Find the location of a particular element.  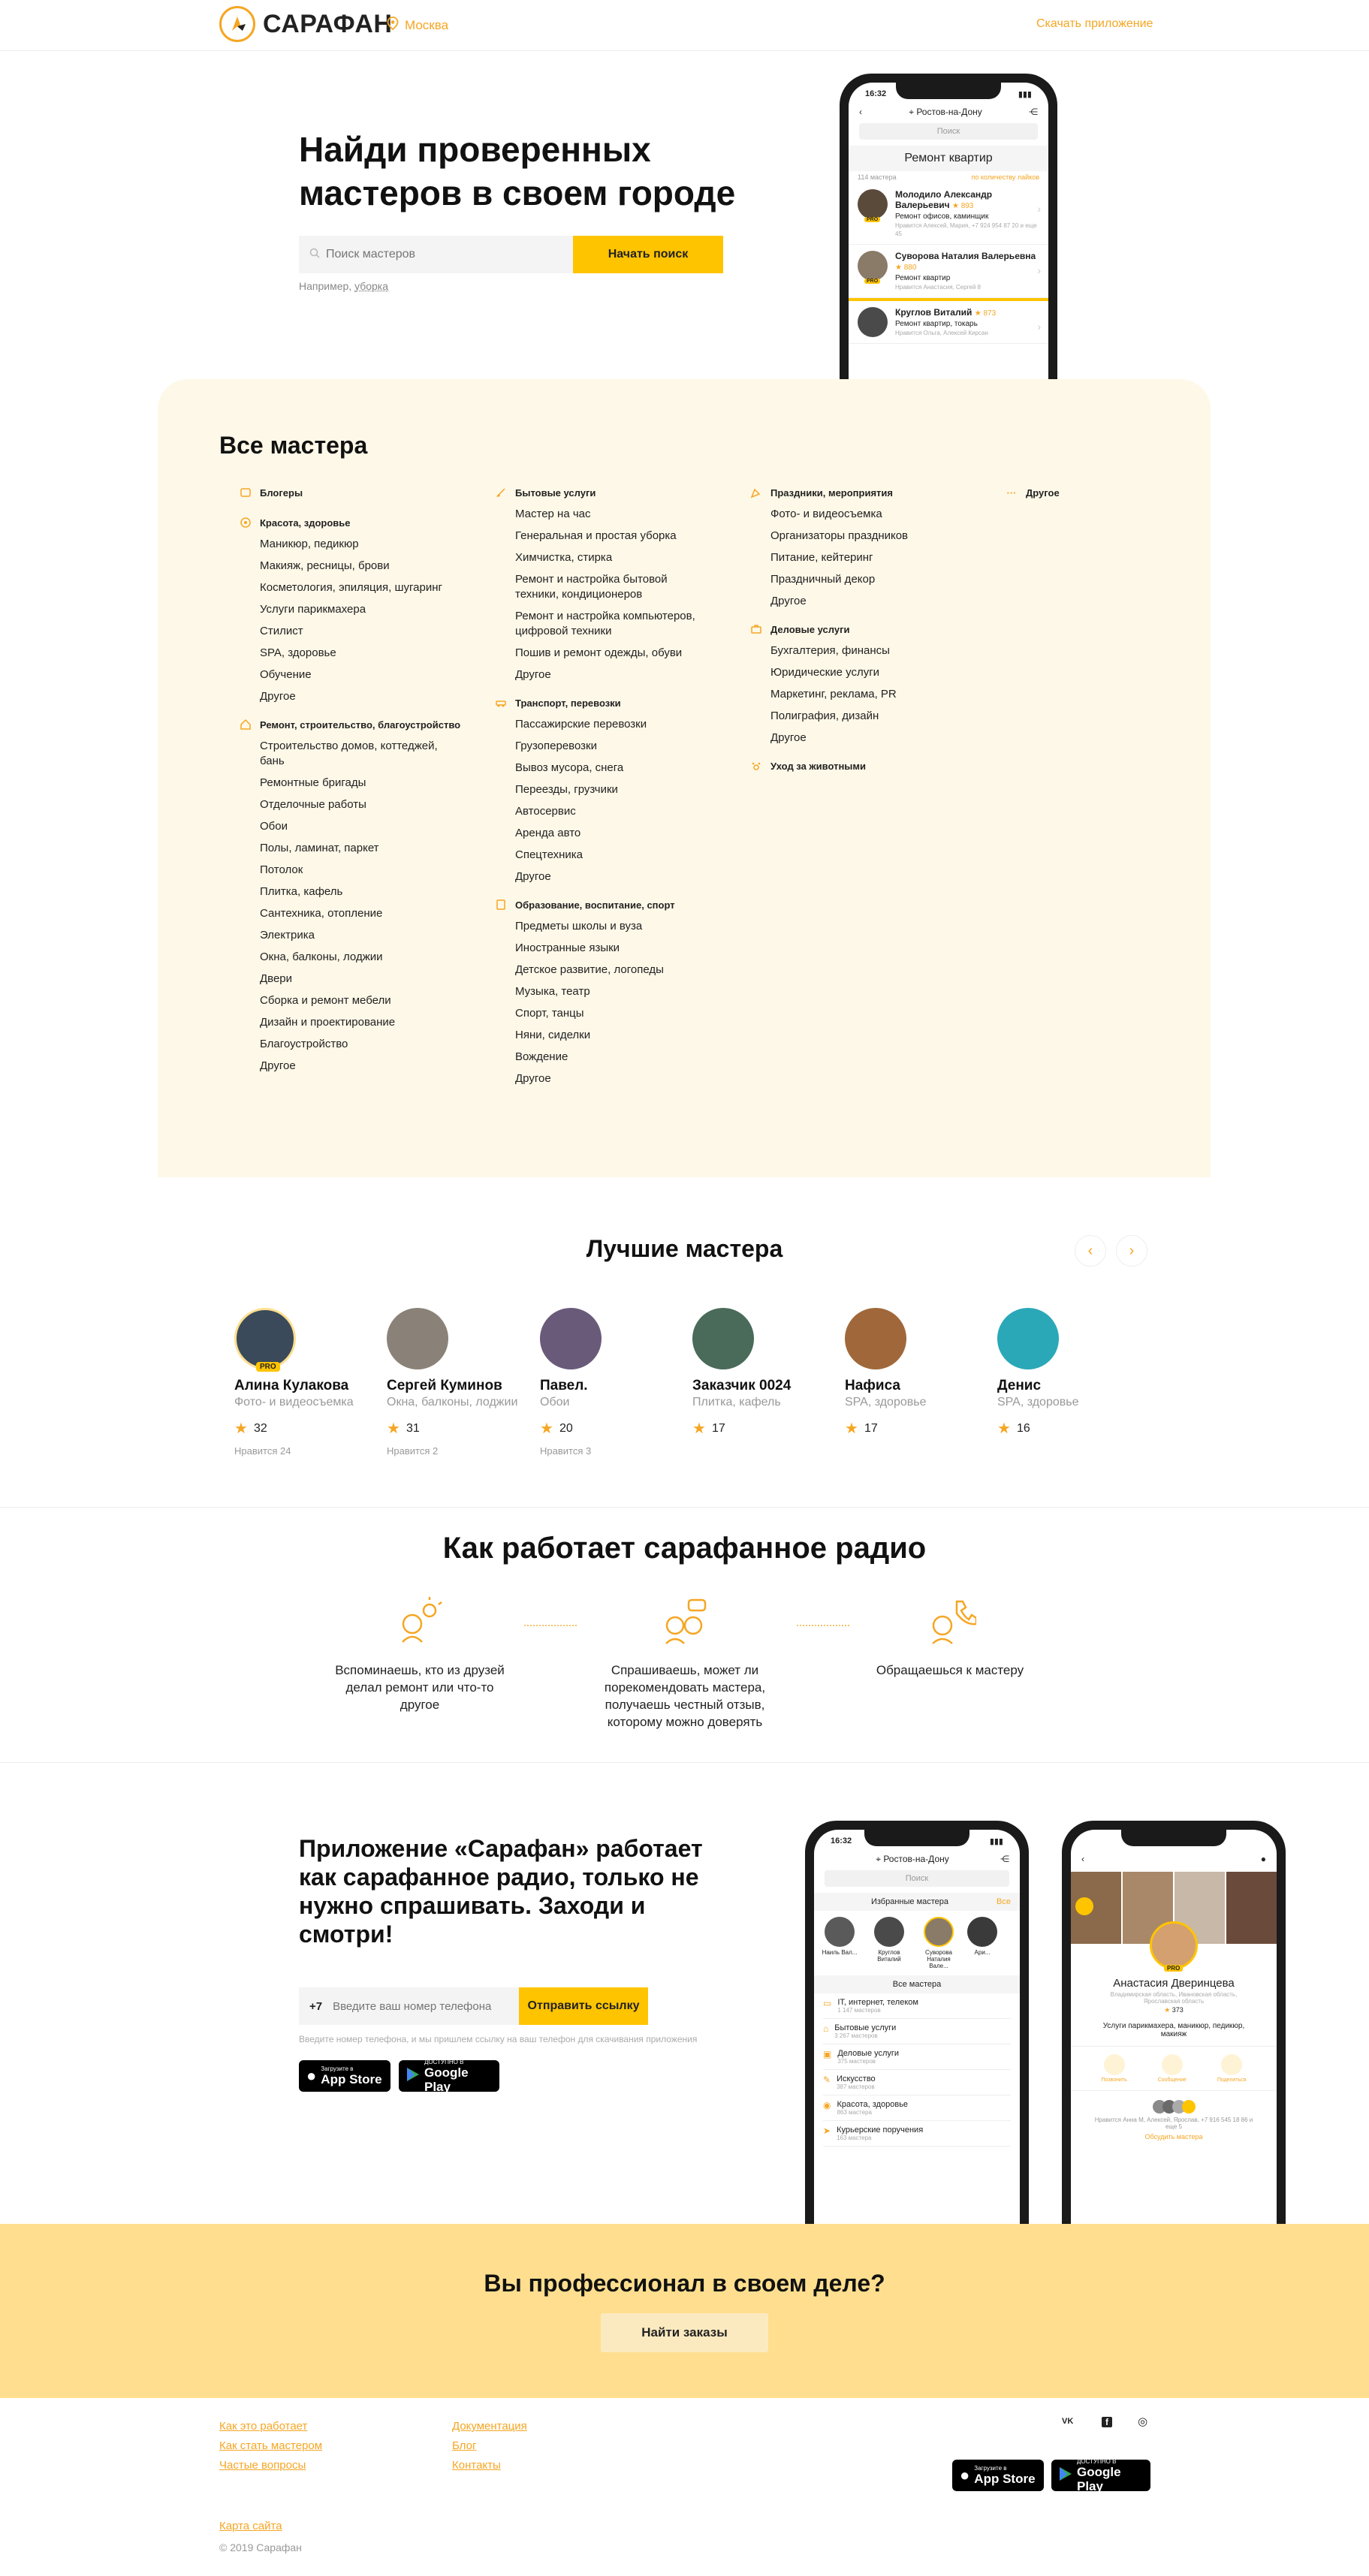

best-master-card: Павел. Обои ★ 20 Нравится 3 is located at coordinates (611, 1382).